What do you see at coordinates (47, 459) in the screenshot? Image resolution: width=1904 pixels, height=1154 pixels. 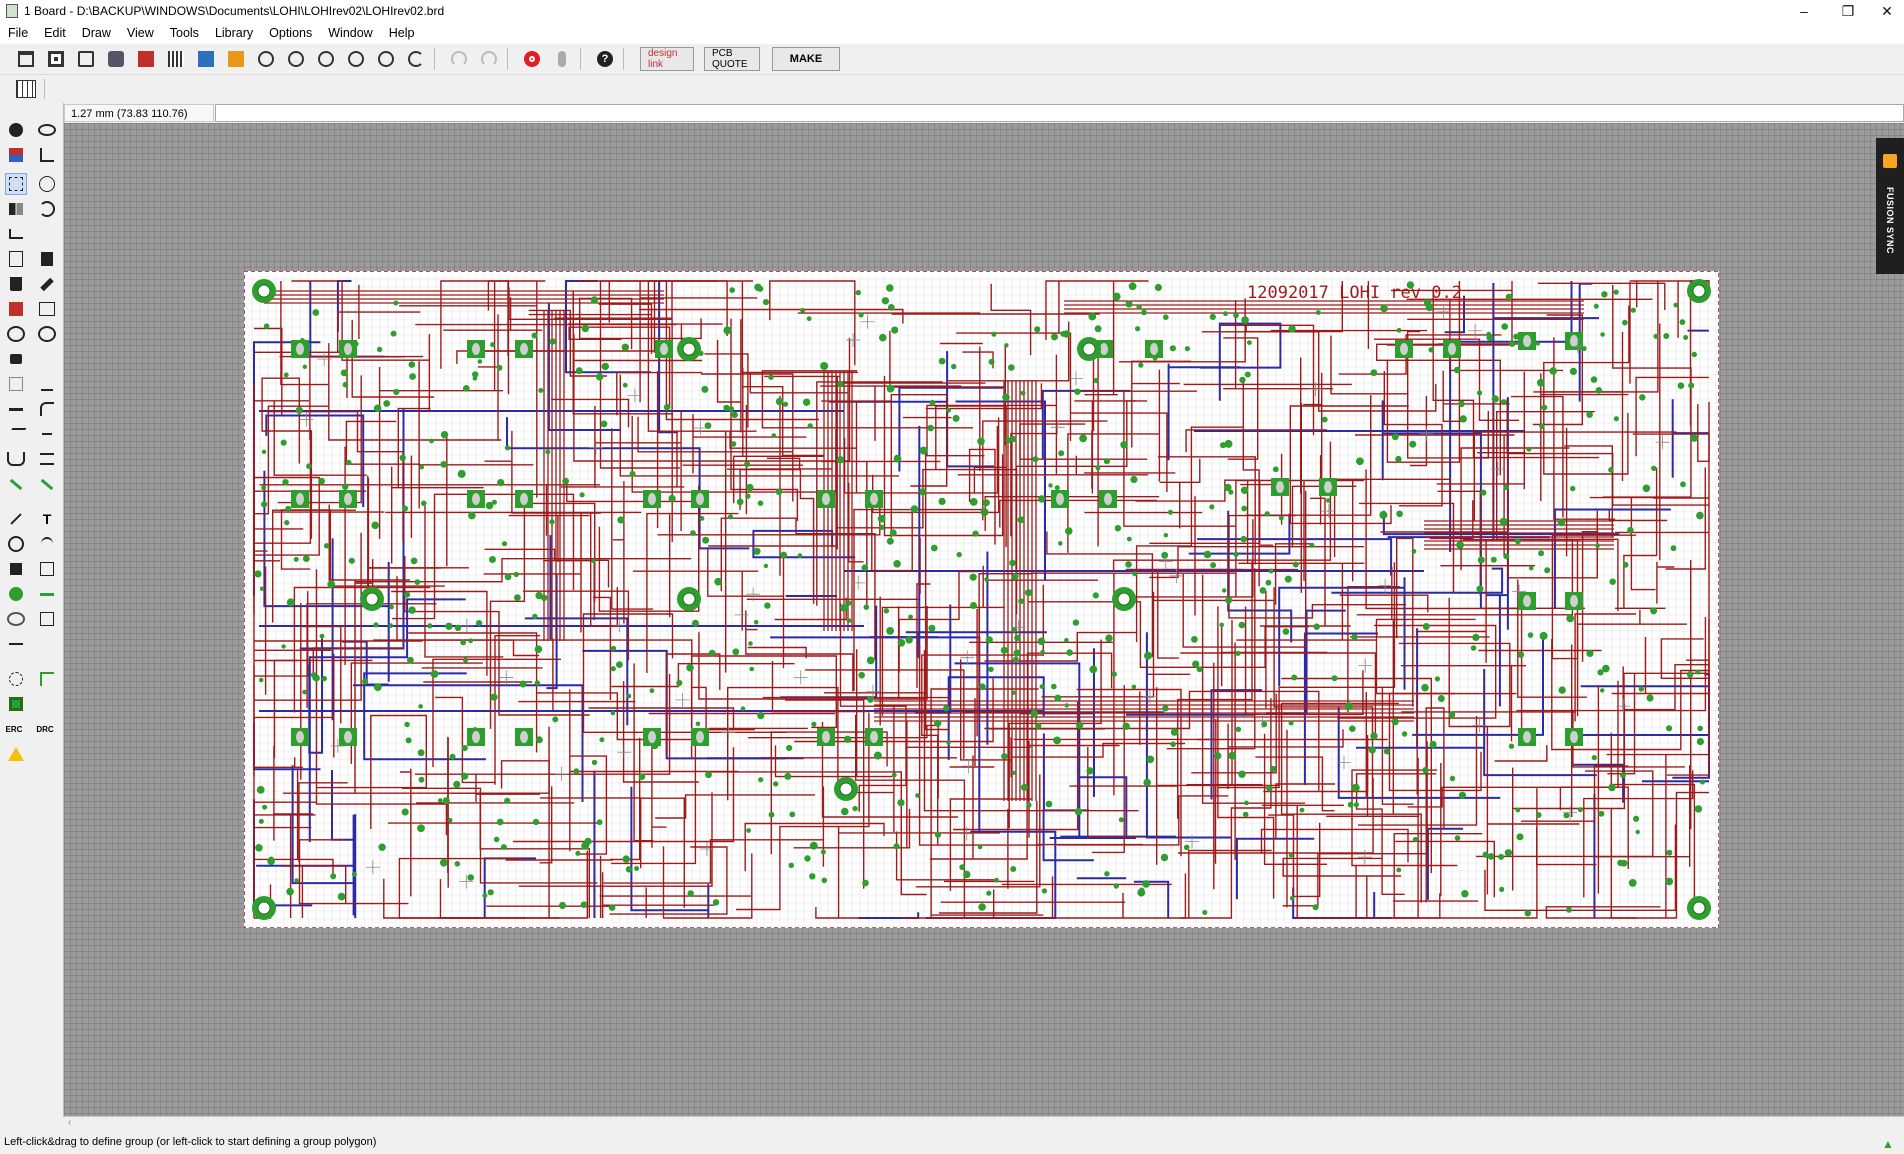 I see `route-diff-icon` at bounding box center [47, 459].